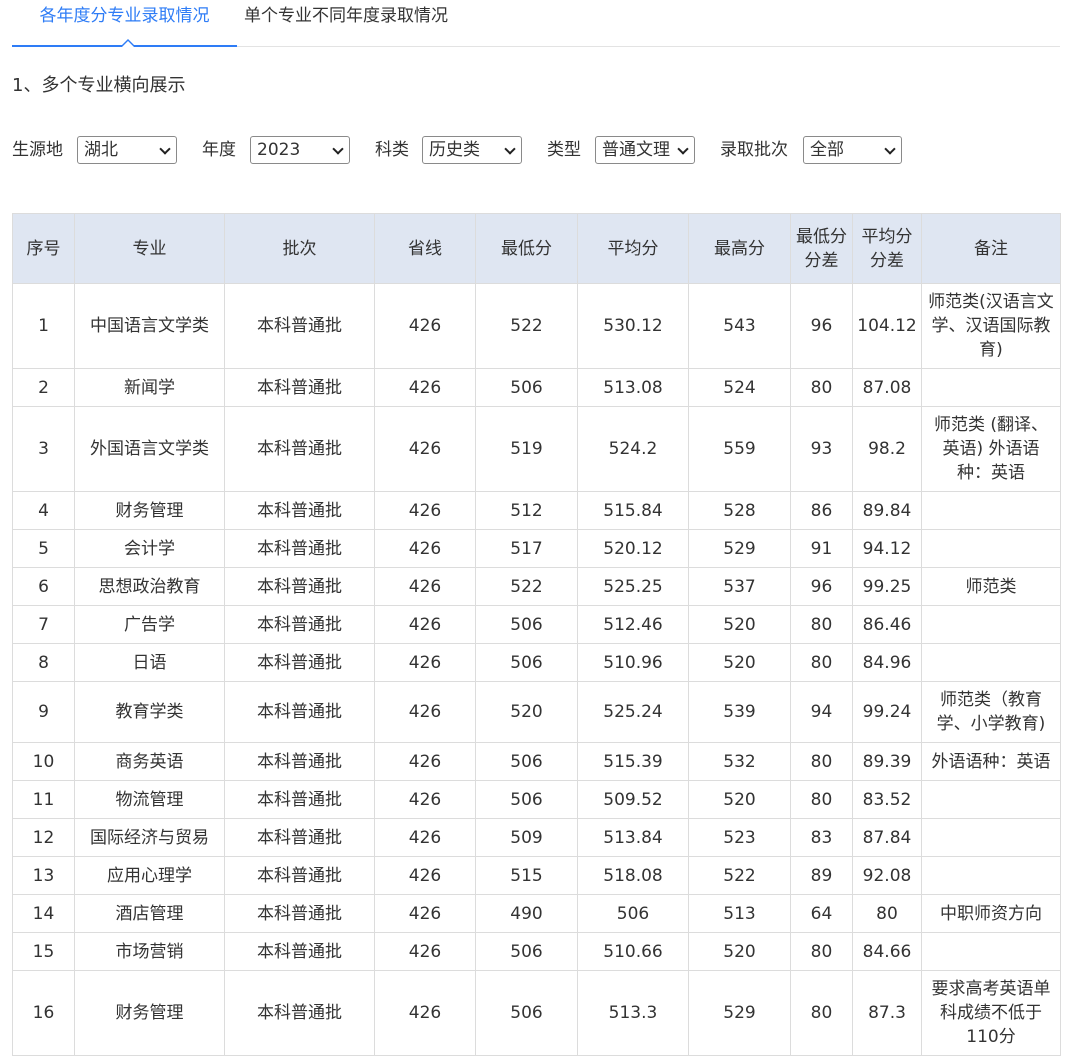  I want to click on chevron-down-icon, so click(683, 149).